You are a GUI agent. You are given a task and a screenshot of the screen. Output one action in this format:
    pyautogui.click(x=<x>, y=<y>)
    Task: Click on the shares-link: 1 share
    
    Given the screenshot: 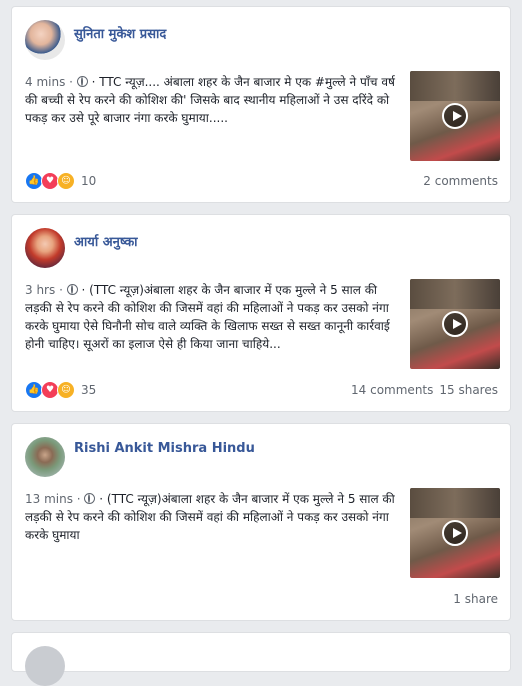 What is the action you would take?
    pyautogui.click(x=475, y=599)
    